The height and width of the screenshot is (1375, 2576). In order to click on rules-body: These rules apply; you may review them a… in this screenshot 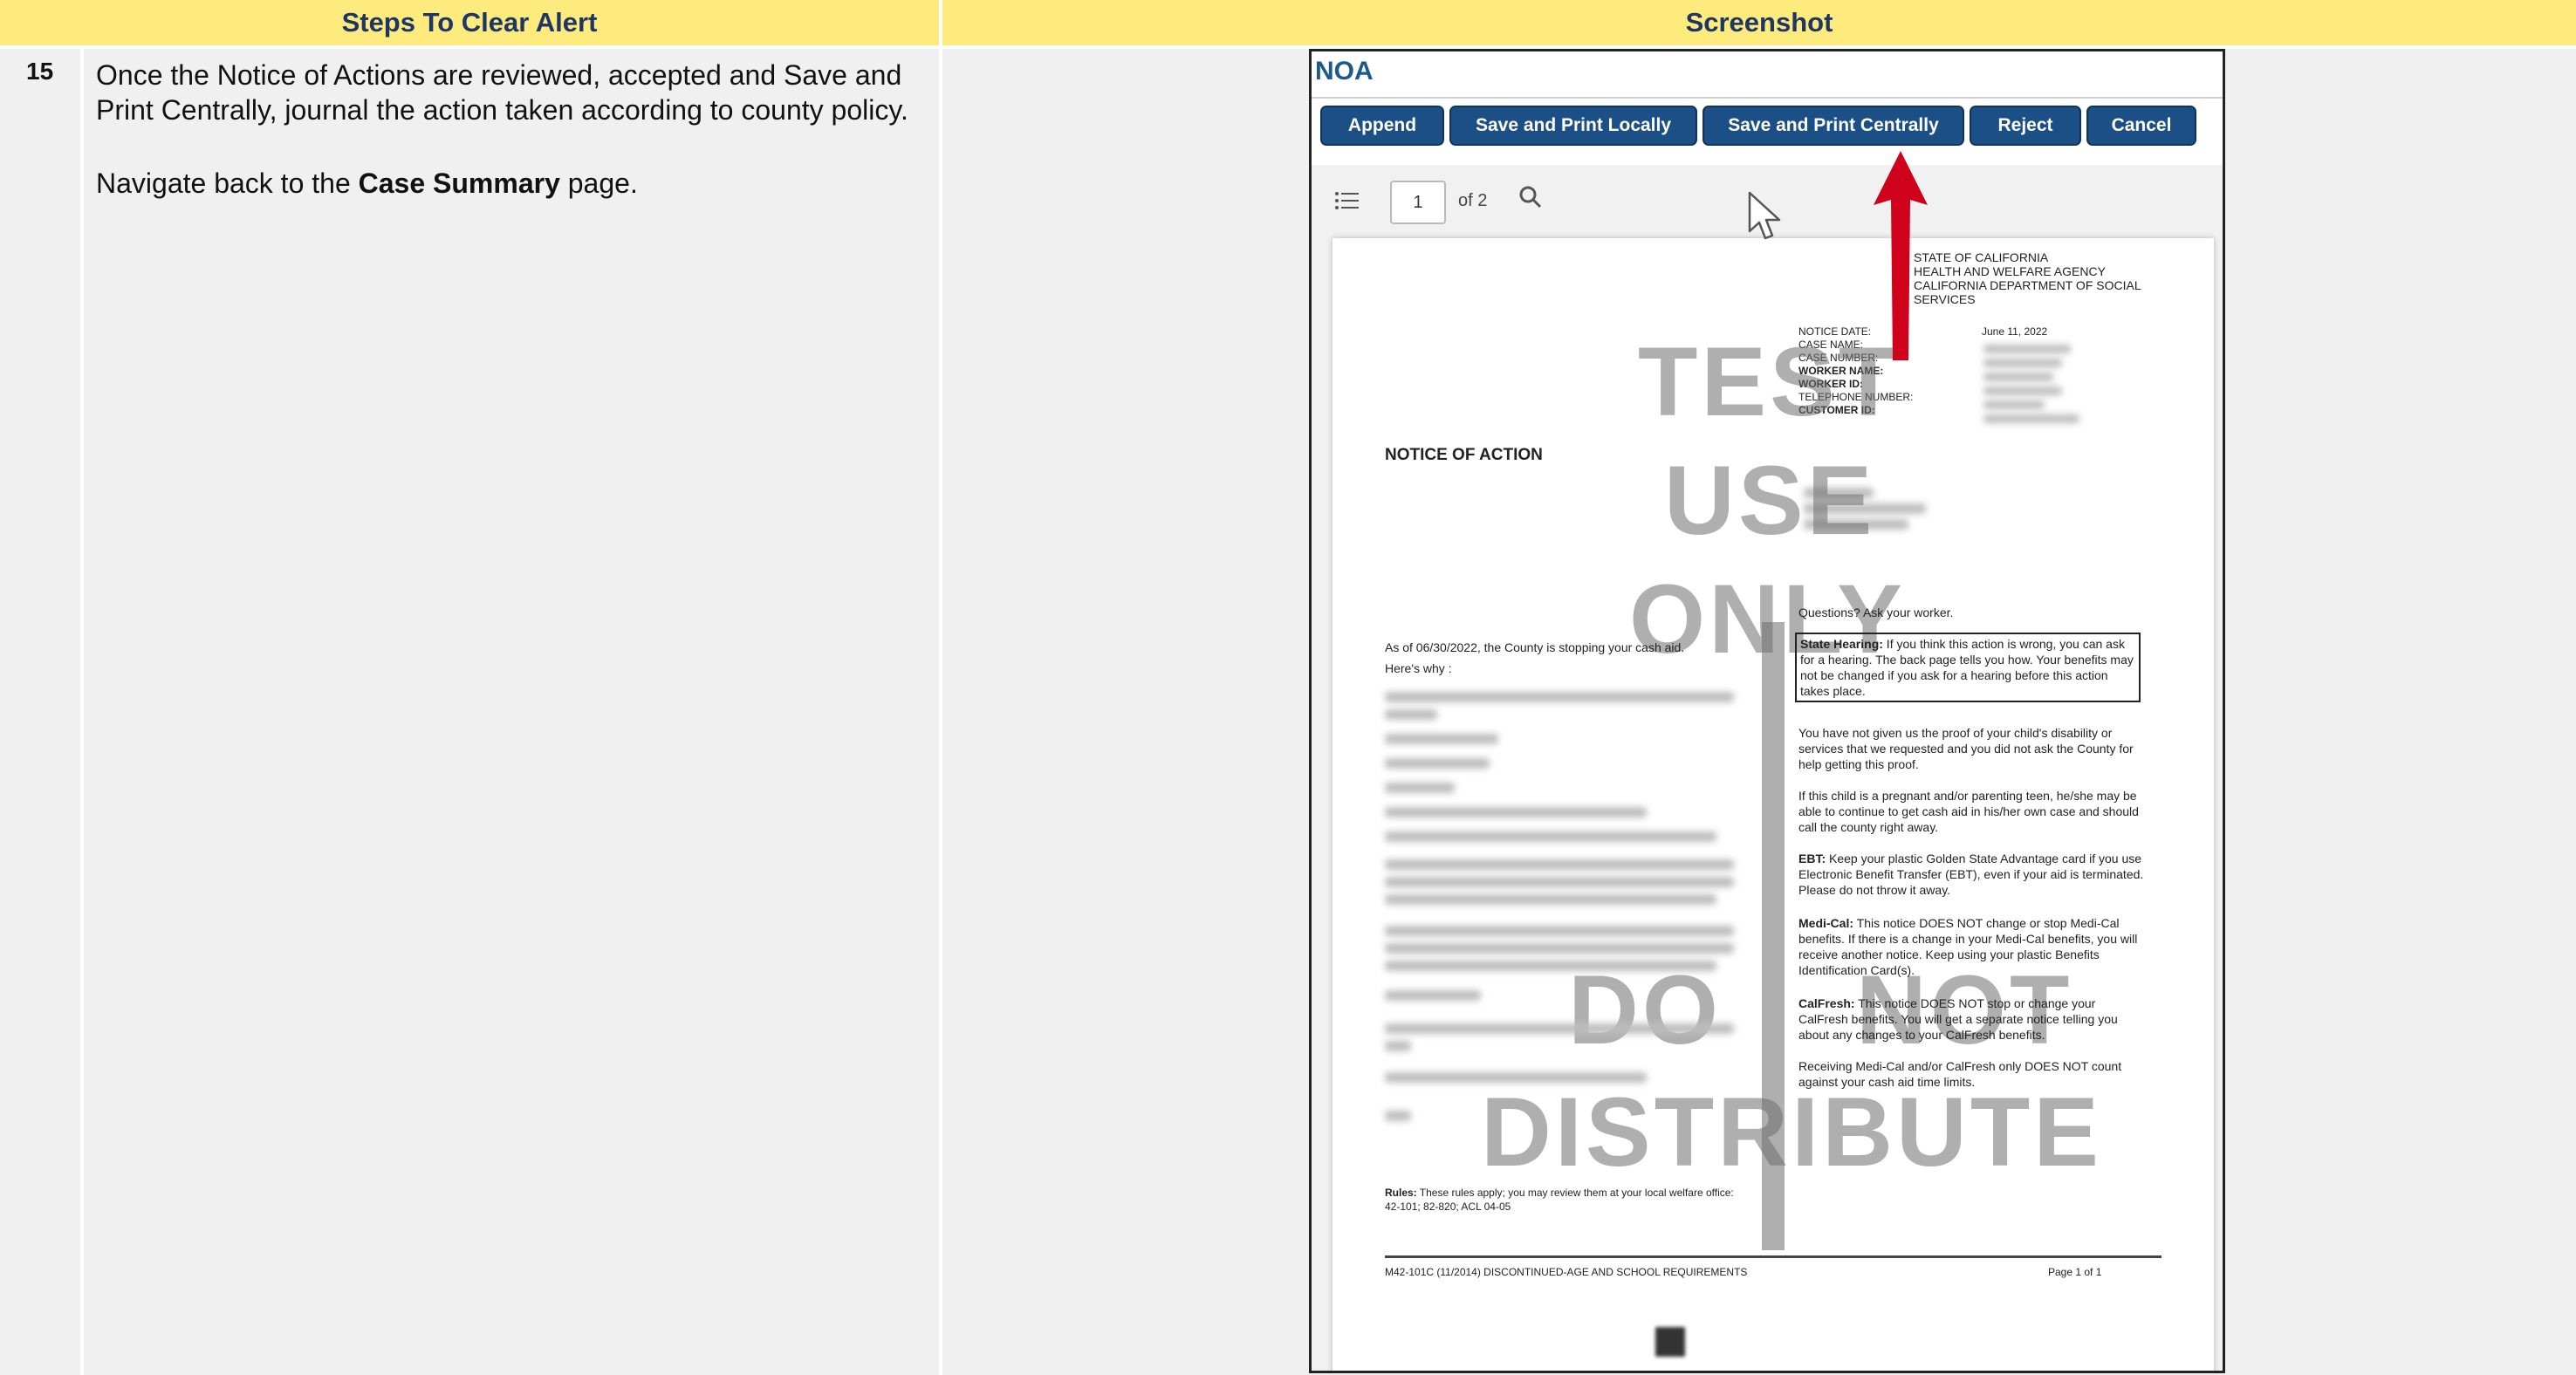, I will do `click(1560, 1200)`.